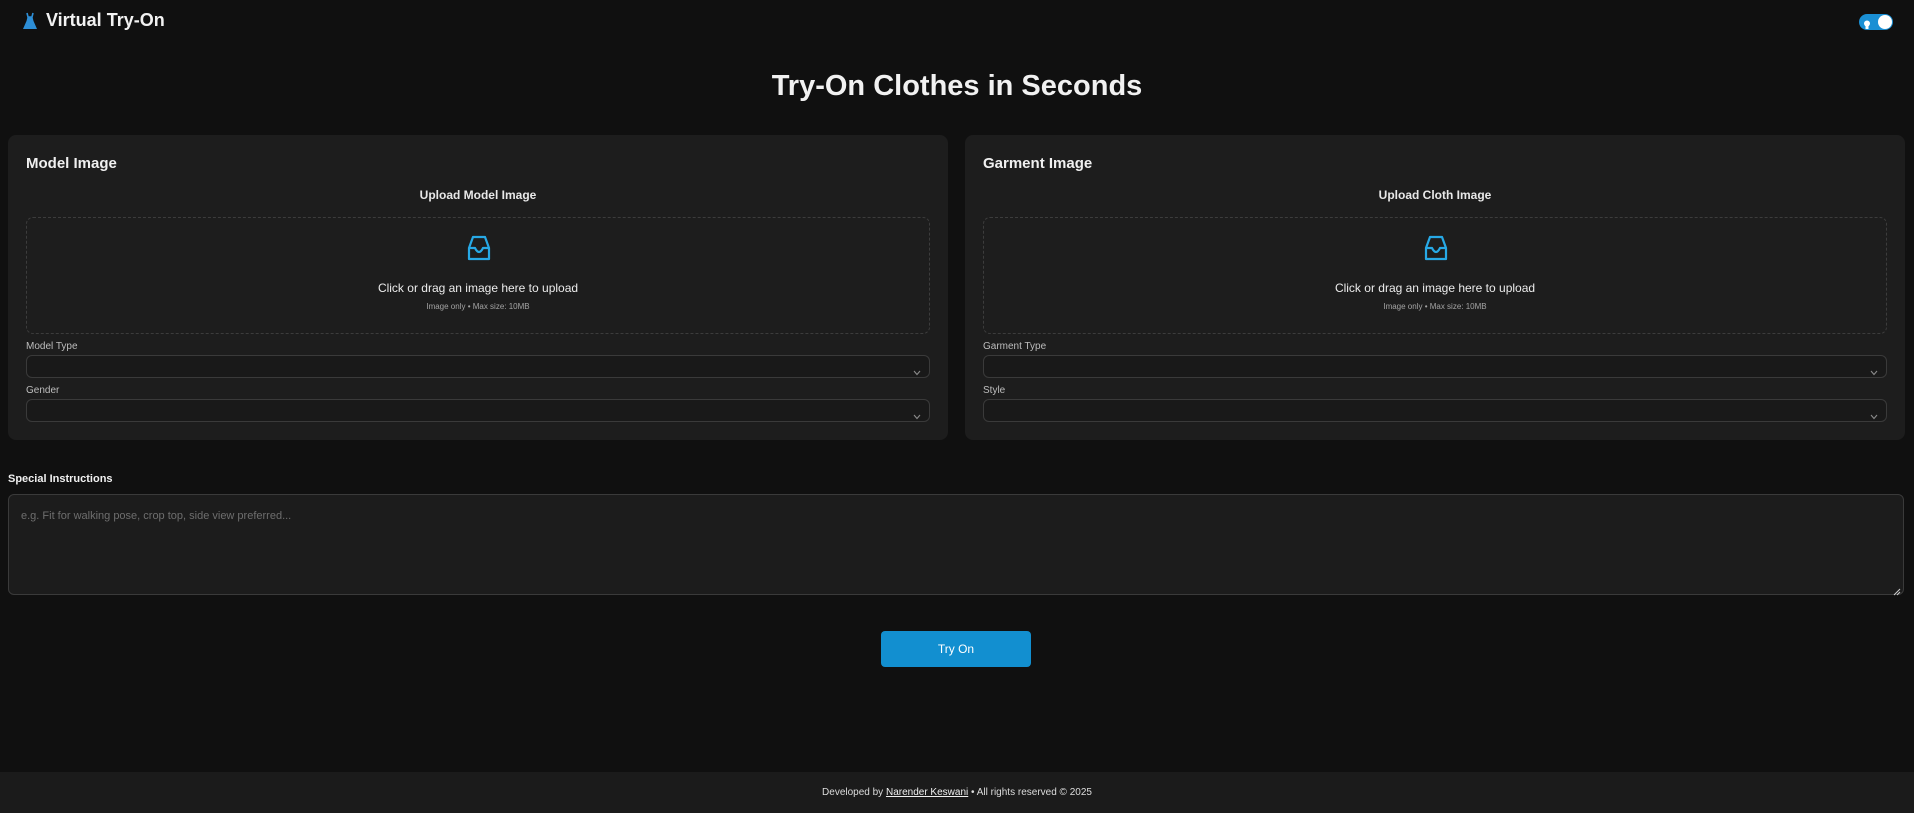 This screenshot has width=1914, height=813. Describe the element at coordinates (1435, 366) in the screenshot. I see `garment-type-select` at that location.